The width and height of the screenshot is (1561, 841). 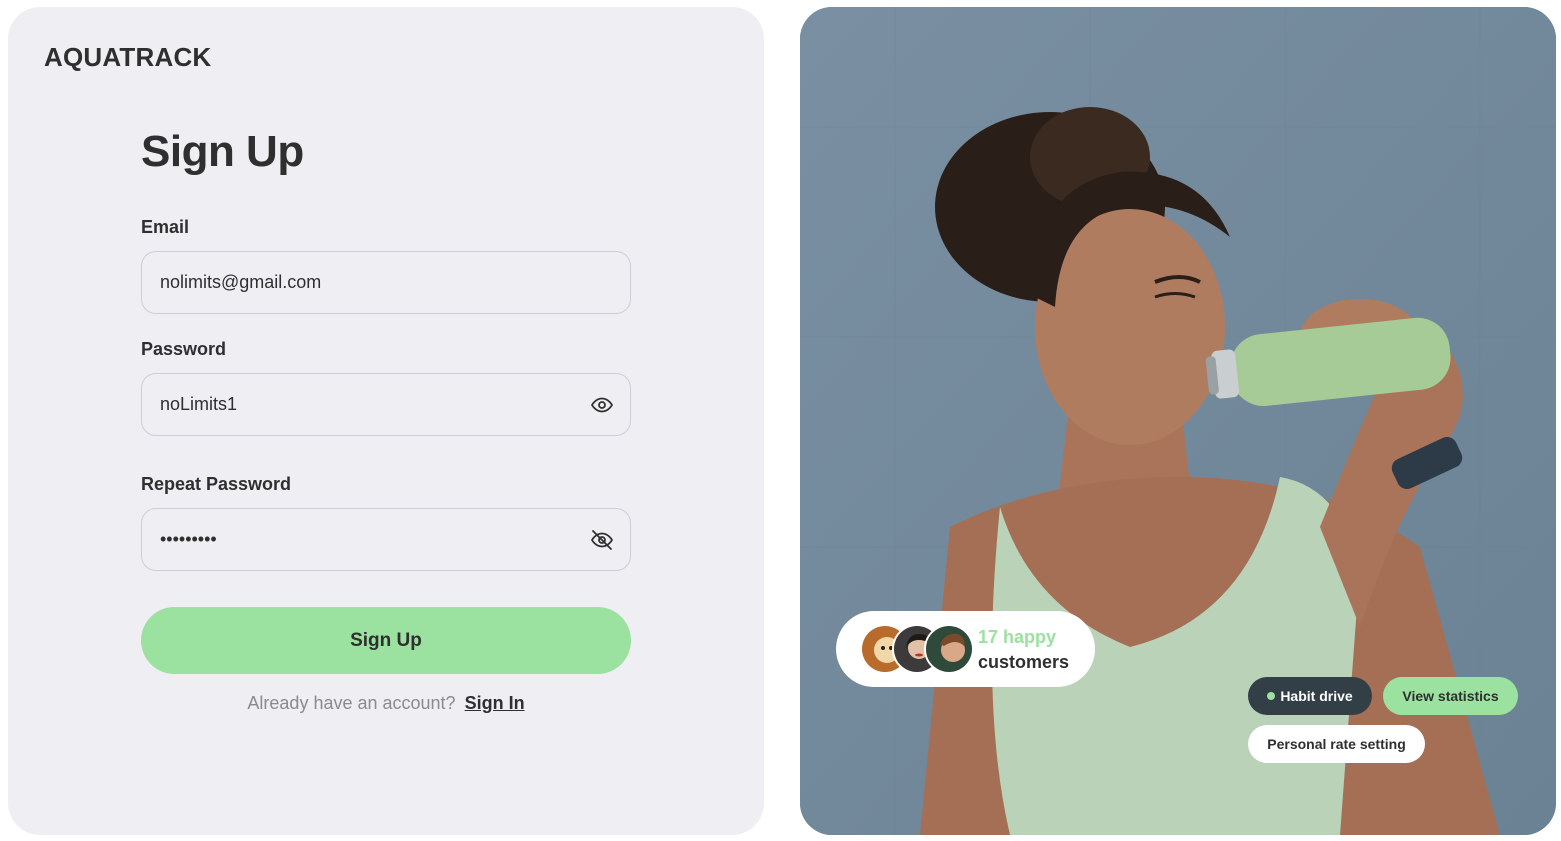 What do you see at coordinates (495, 703) in the screenshot?
I see `sign-in-link: Sign In` at bounding box center [495, 703].